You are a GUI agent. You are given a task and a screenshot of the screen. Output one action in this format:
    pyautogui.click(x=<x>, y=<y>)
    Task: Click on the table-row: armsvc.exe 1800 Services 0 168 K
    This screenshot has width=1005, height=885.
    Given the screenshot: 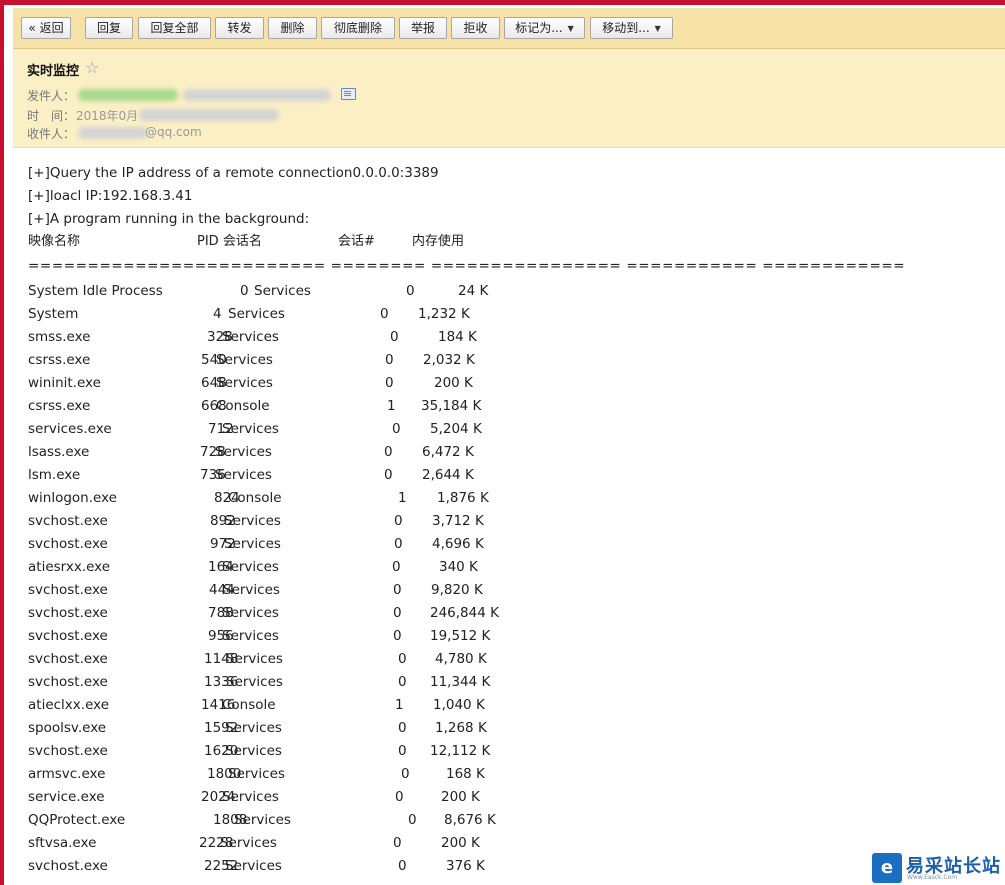 What is the action you would take?
    pyautogui.click(x=478, y=775)
    